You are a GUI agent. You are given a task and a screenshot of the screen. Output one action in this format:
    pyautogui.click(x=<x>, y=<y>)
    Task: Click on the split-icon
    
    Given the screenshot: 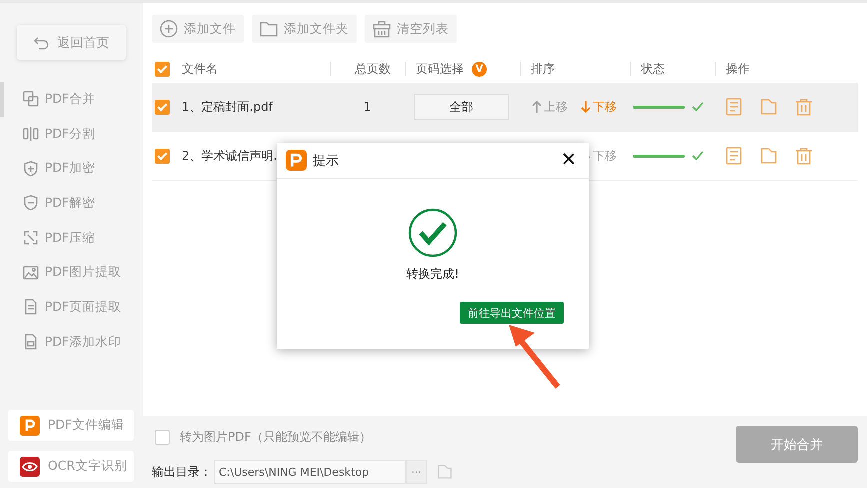 What is the action you would take?
    pyautogui.click(x=31, y=134)
    